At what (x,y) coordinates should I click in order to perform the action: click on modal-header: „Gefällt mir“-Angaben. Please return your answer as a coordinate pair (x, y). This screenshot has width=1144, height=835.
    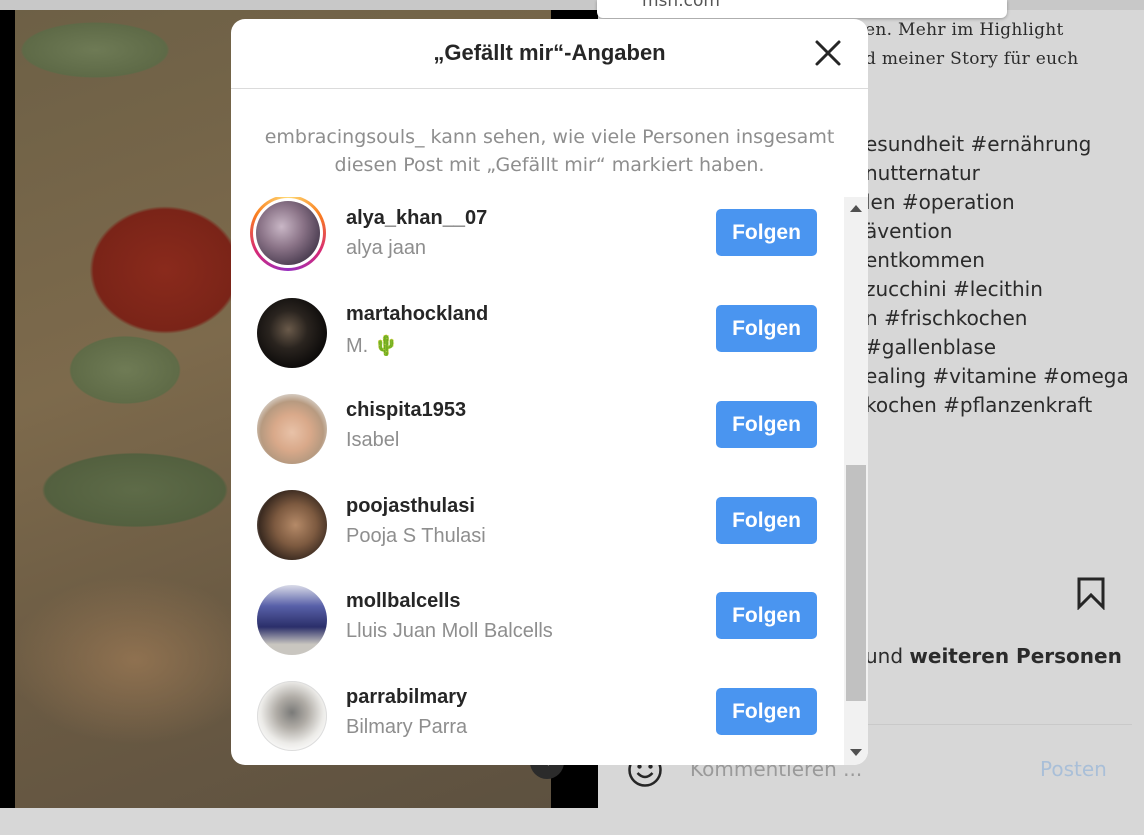
    Looking at the image, I should click on (549, 54).